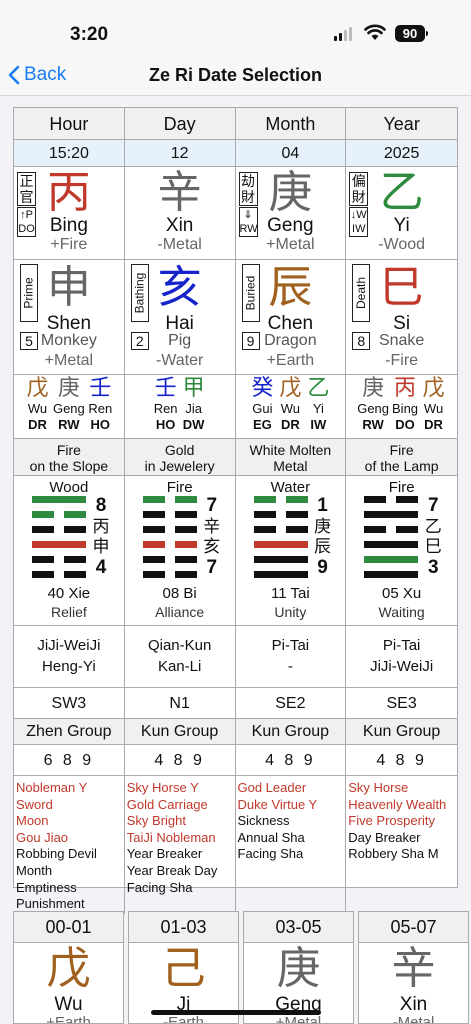 This screenshot has height=1024, width=471. What do you see at coordinates (290, 593) in the screenshot?
I see `hexagram-name: 11 Tai` at bounding box center [290, 593].